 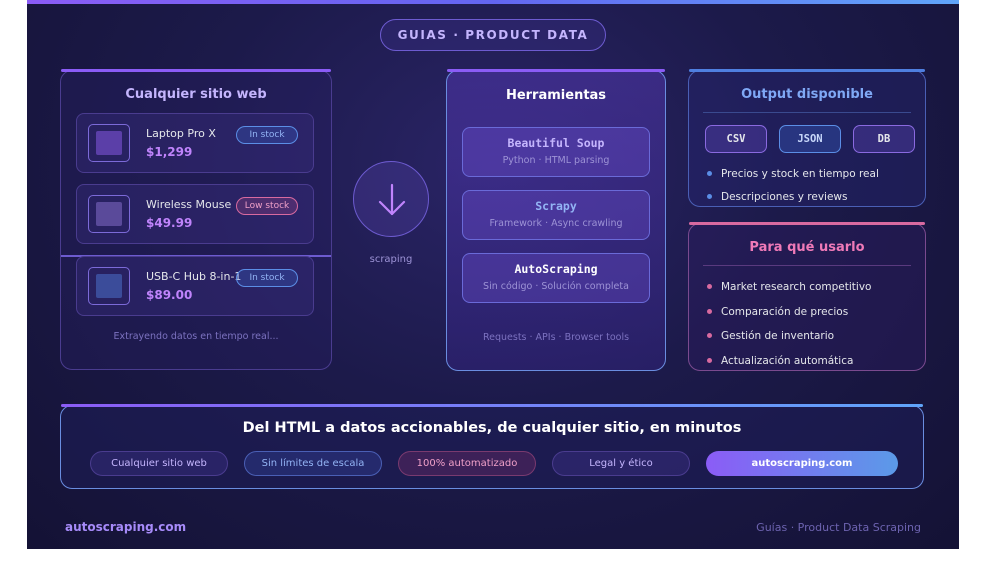 I want to click on use-bullet: Actualización automática, so click(x=780, y=361).